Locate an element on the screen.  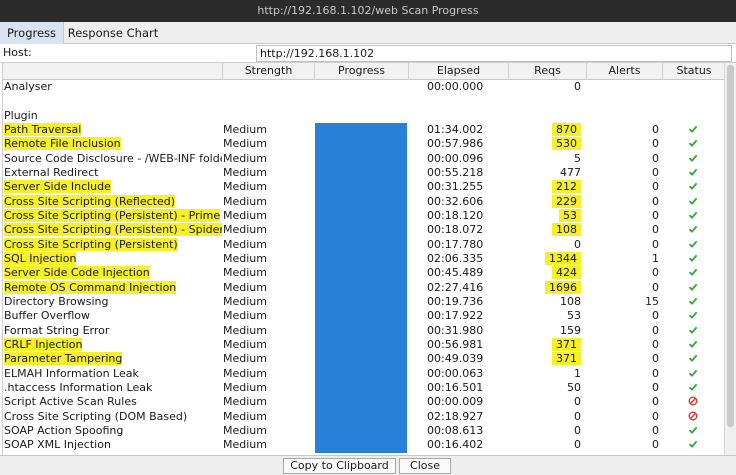
column-header-strength: Strength is located at coordinates (269, 71).